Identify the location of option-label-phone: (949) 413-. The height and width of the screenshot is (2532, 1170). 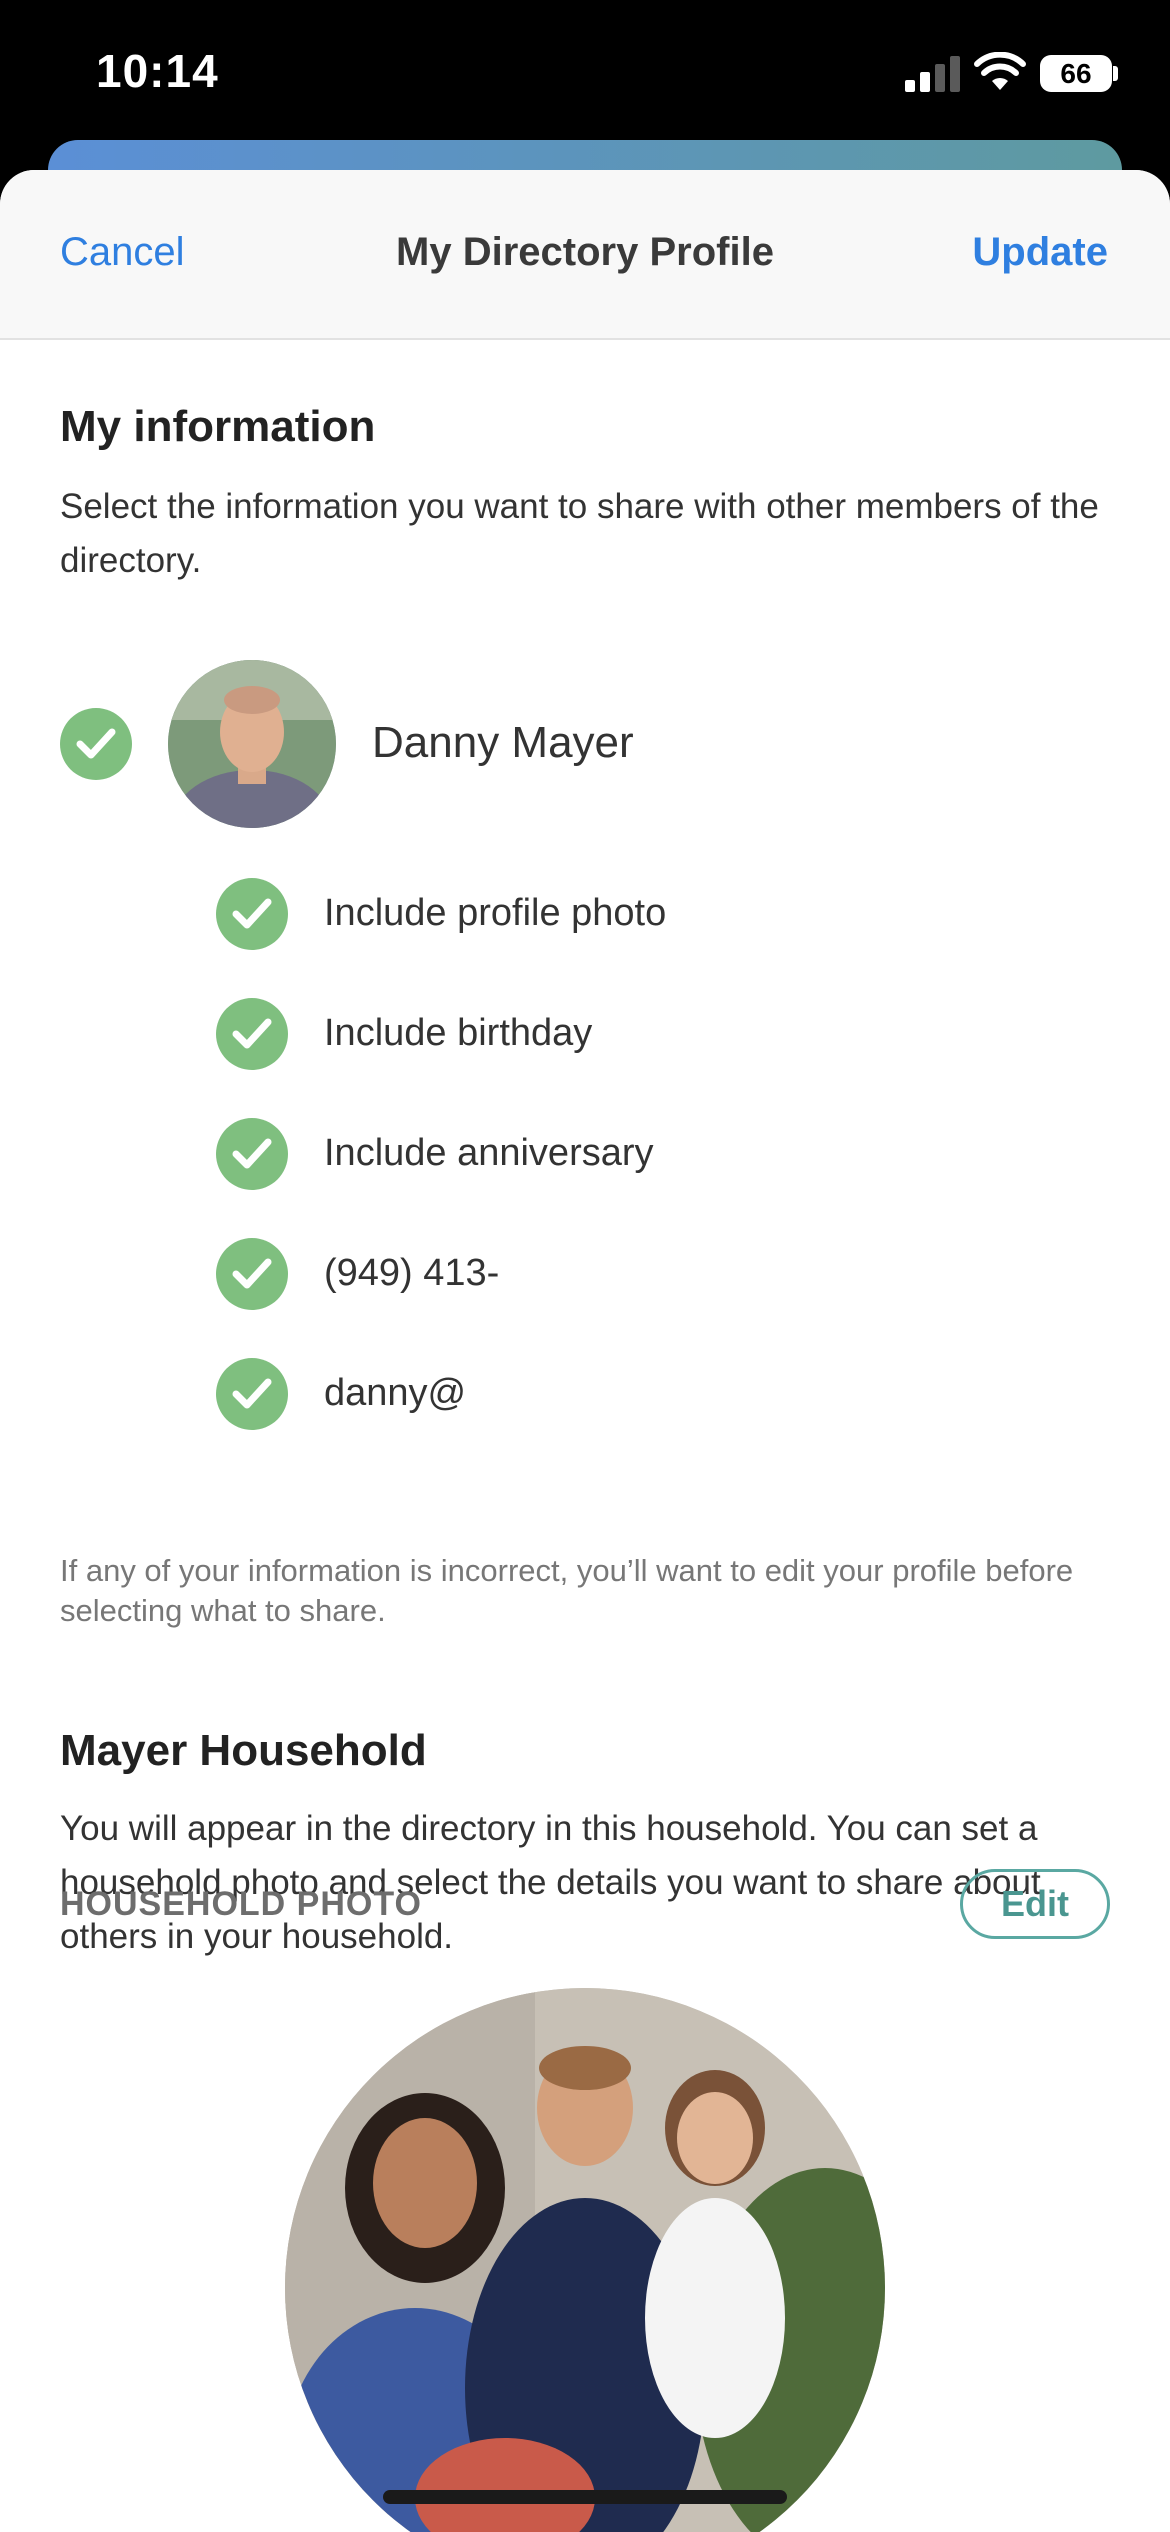
(412, 1273).